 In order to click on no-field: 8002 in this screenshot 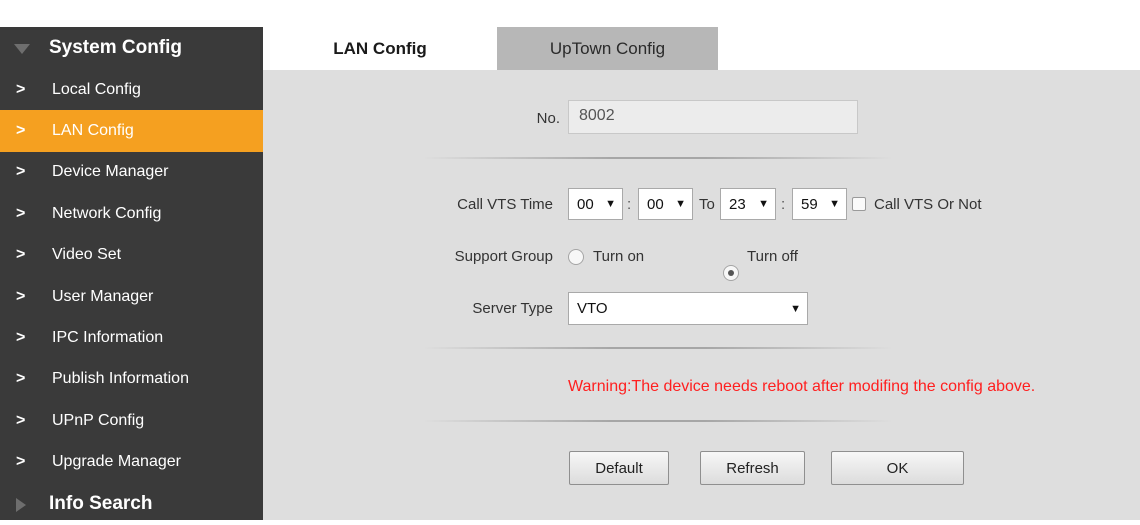, I will do `click(713, 117)`.